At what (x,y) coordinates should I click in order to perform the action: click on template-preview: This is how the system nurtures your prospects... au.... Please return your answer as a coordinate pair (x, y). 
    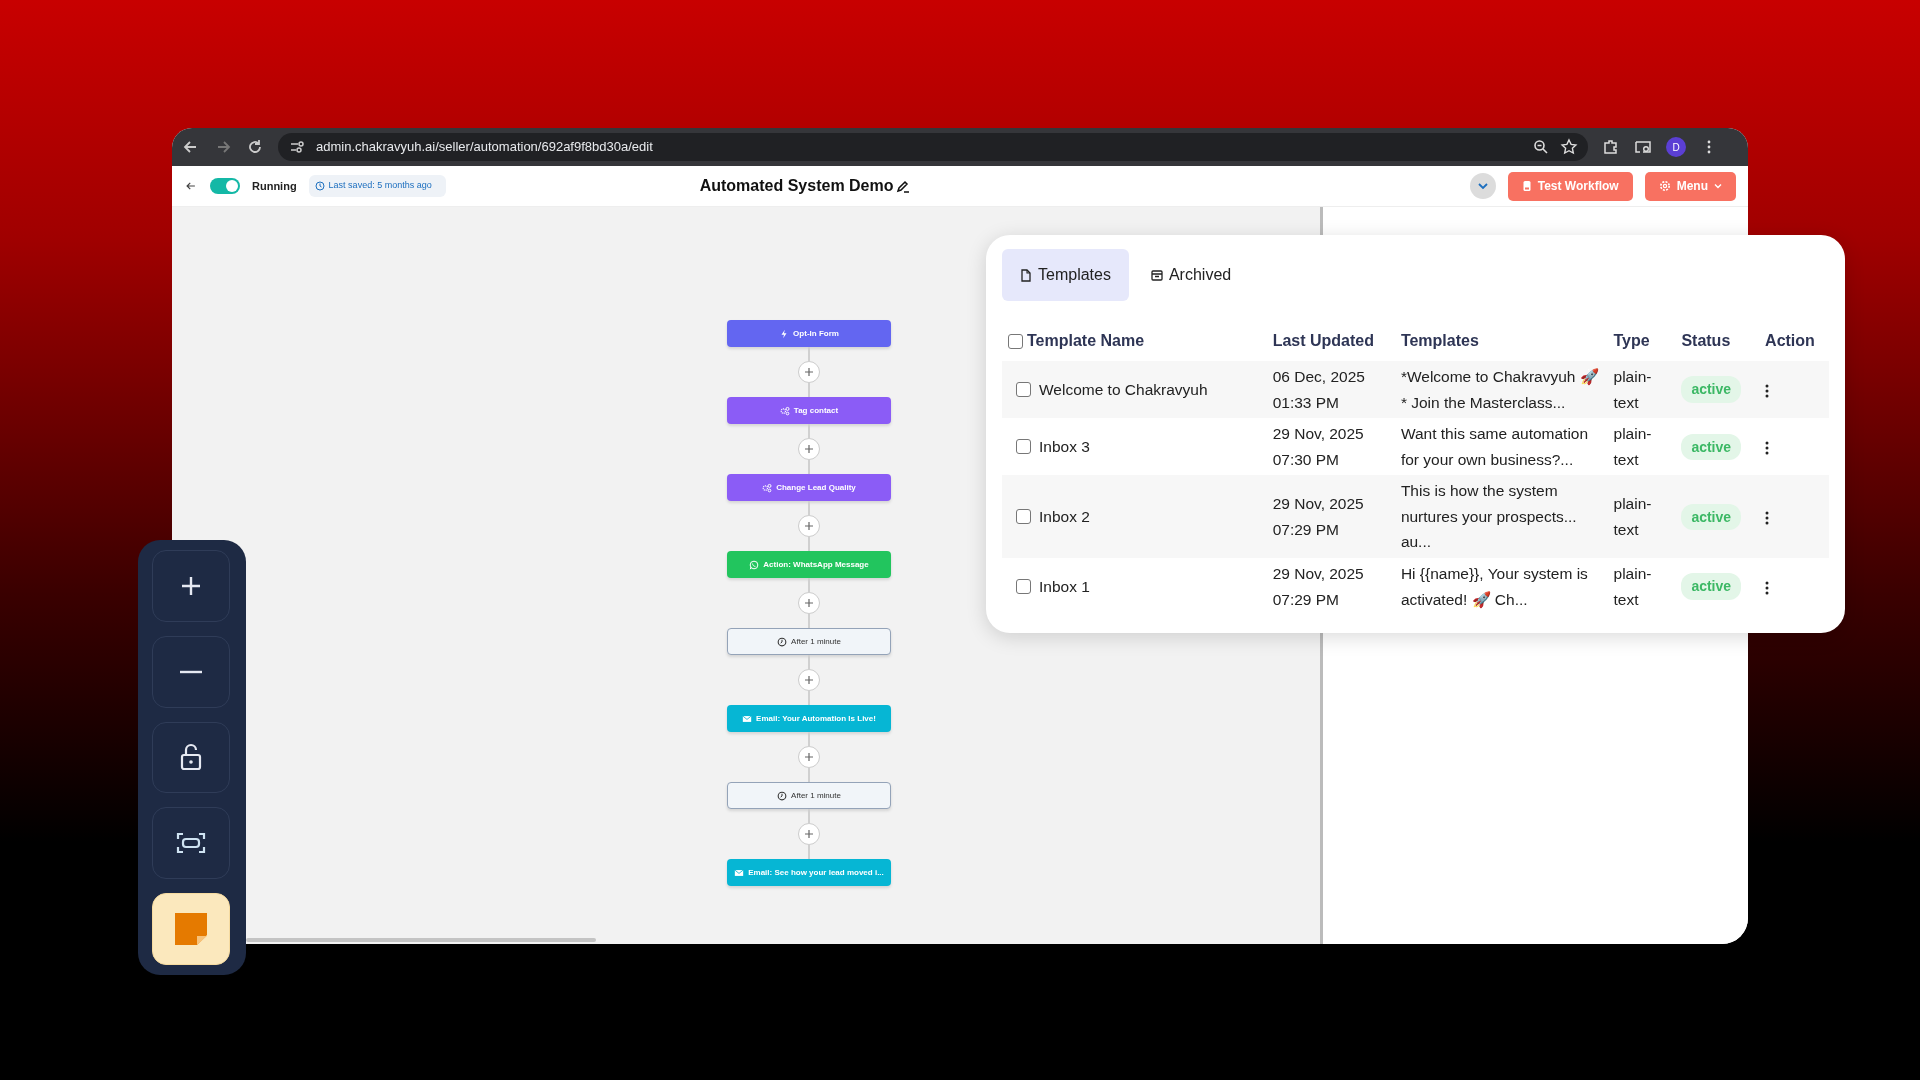
    Looking at the image, I should click on (1488, 516).